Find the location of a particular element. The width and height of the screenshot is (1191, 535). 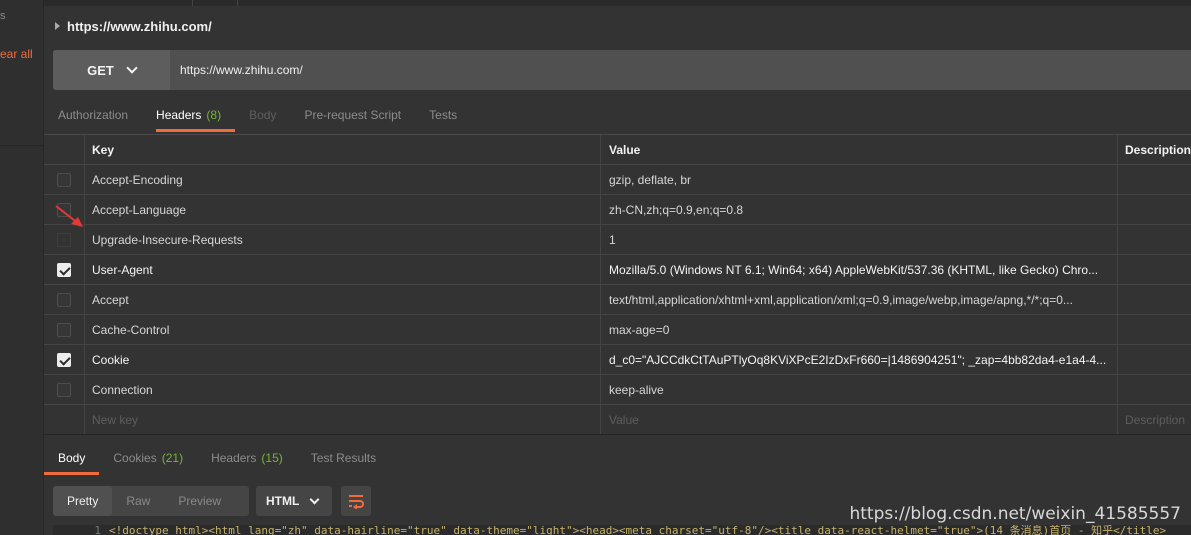

tab-response-headers: Headers (15) is located at coordinates (247, 458).